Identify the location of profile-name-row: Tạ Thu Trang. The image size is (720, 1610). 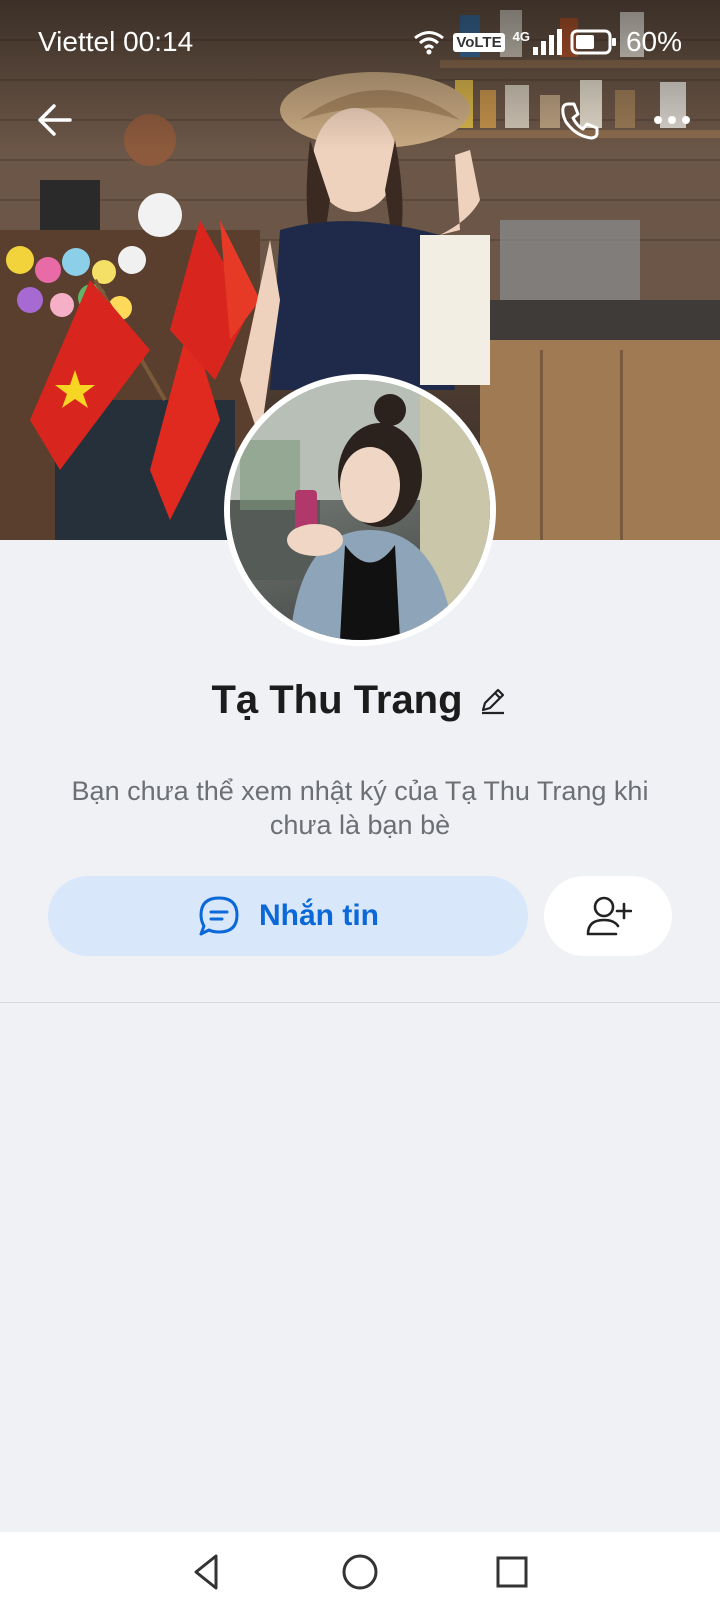
(360, 700).